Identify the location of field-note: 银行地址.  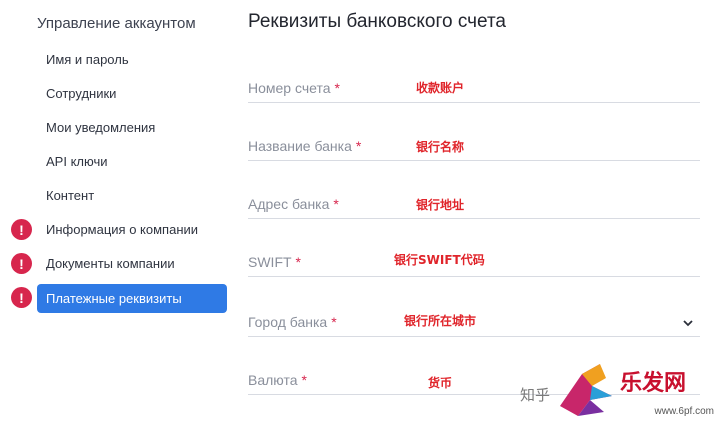
(440, 205).